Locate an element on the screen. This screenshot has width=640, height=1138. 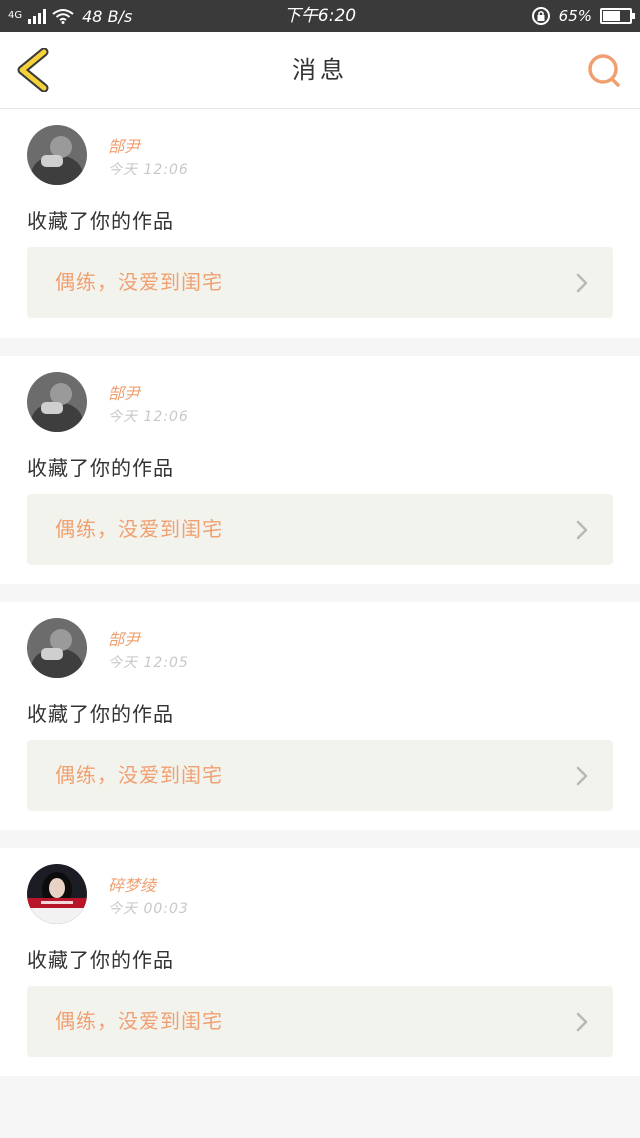
message-time: 今天 00:03 is located at coordinates (148, 909).